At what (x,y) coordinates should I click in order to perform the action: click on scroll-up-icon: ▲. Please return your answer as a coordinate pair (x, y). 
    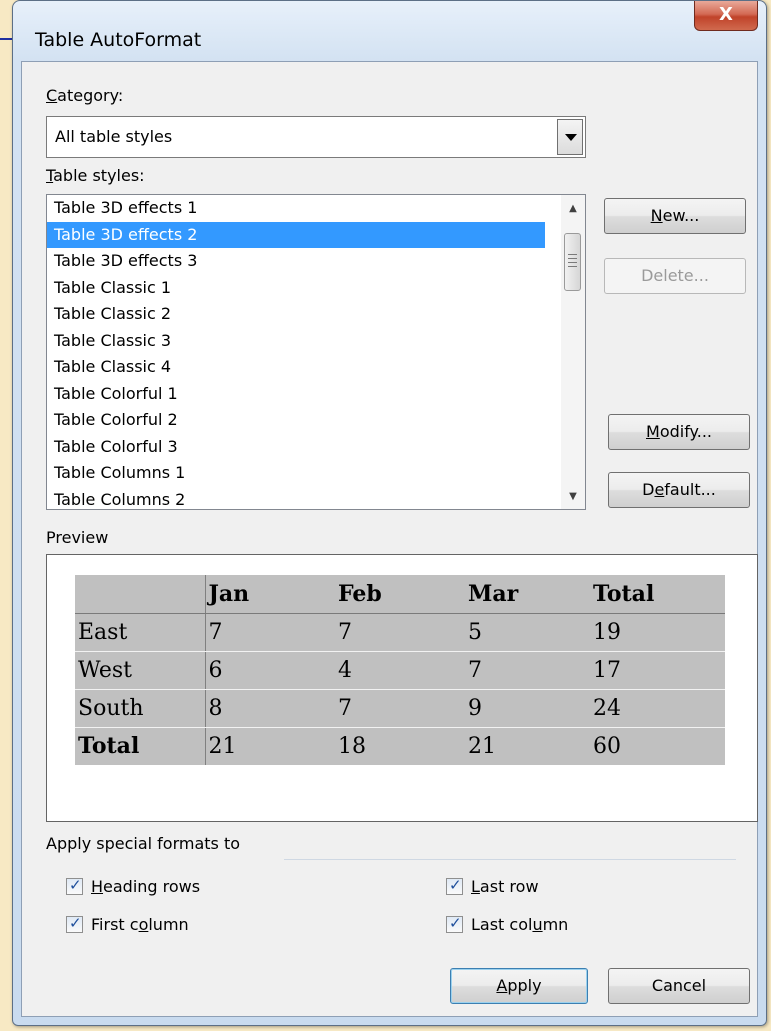
    Looking at the image, I should click on (573, 209).